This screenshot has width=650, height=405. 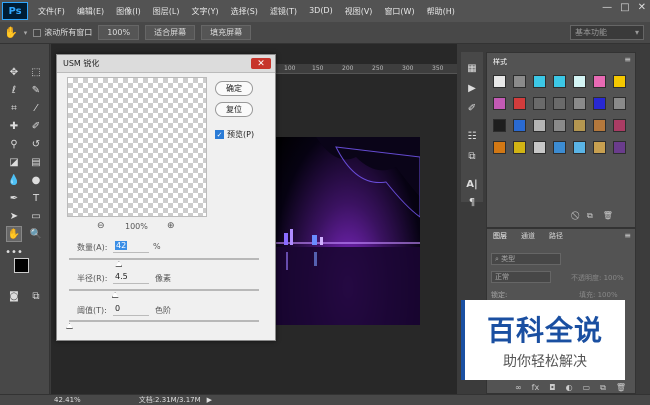 What do you see at coordinates (36, 198) in the screenshot?
I see `type-tool-icon: T` at bounding box center [36, 198].